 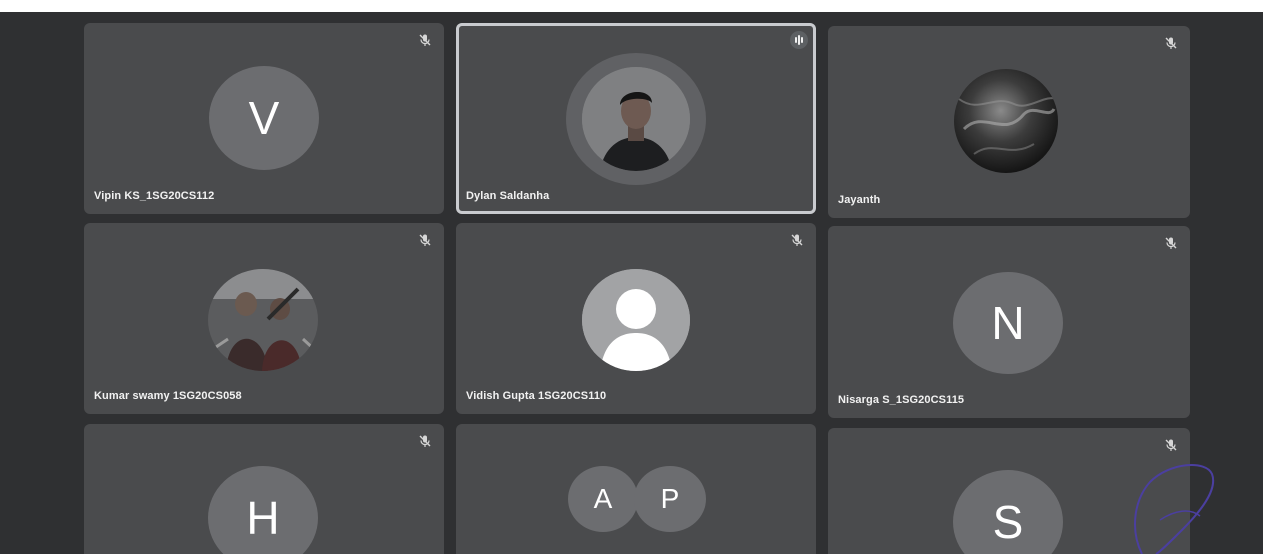 What do you see at coordinates (799, 40) in the screenshot?
I see `audio-level-icon` at bounding box center [799, 40].